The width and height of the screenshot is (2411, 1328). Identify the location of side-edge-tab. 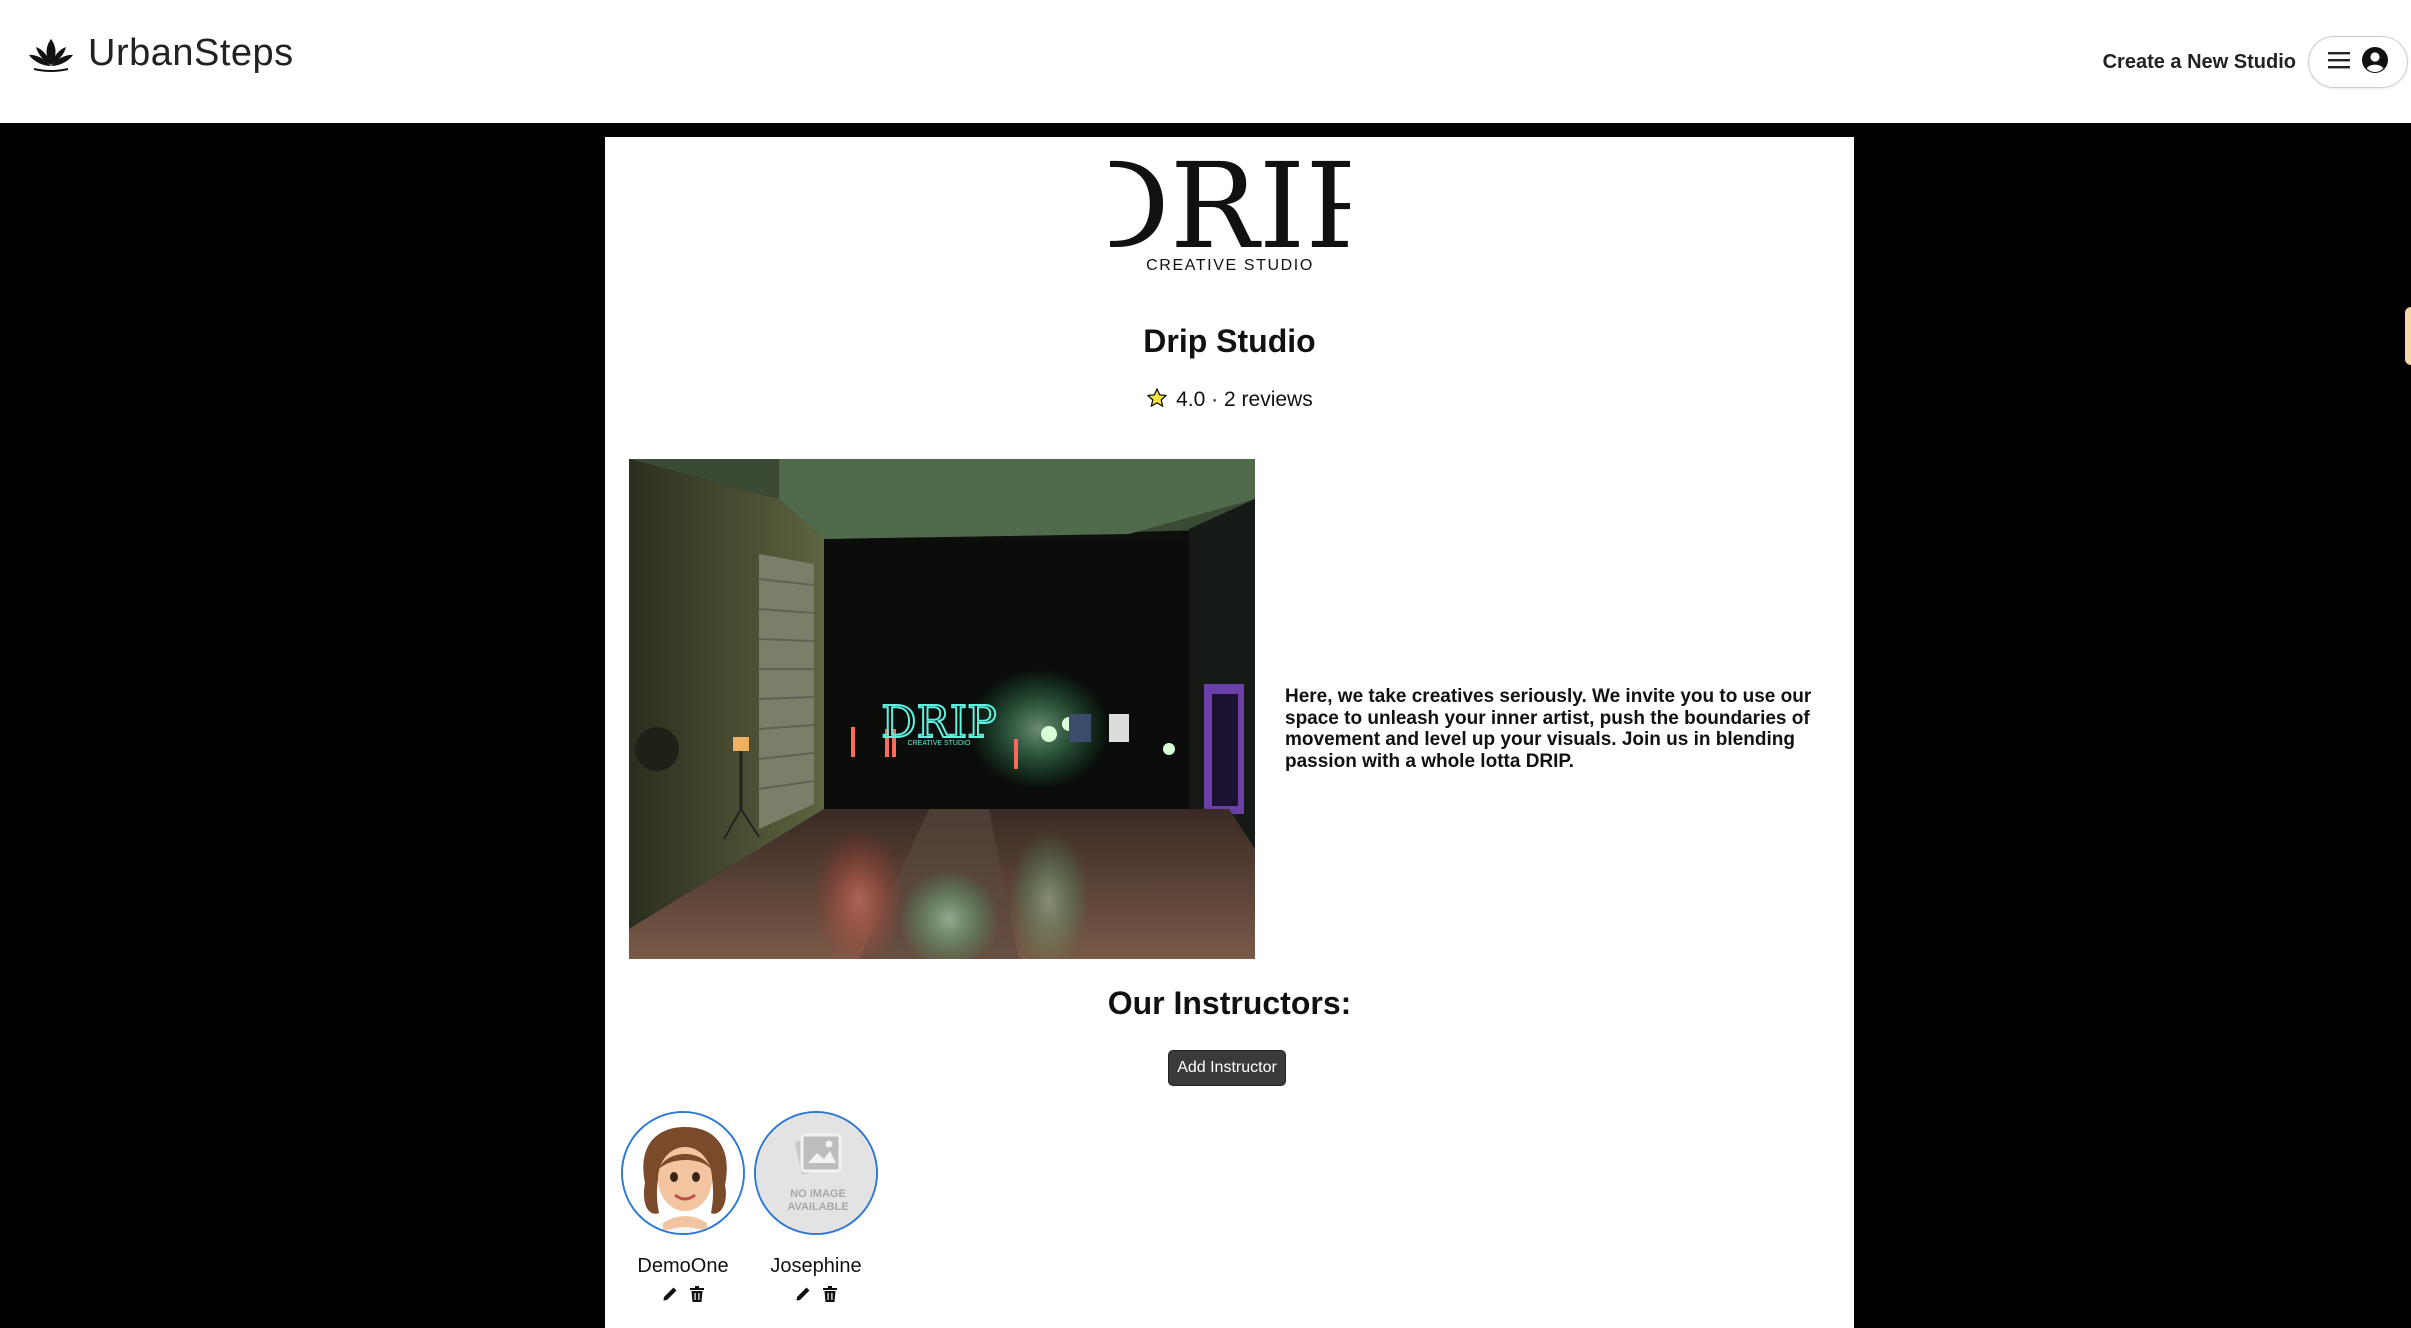
(2408, 336).